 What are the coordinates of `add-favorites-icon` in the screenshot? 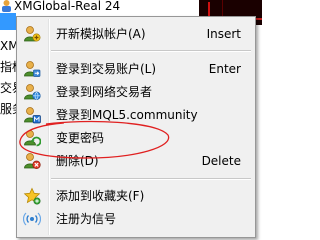 It's located at (32, 196).